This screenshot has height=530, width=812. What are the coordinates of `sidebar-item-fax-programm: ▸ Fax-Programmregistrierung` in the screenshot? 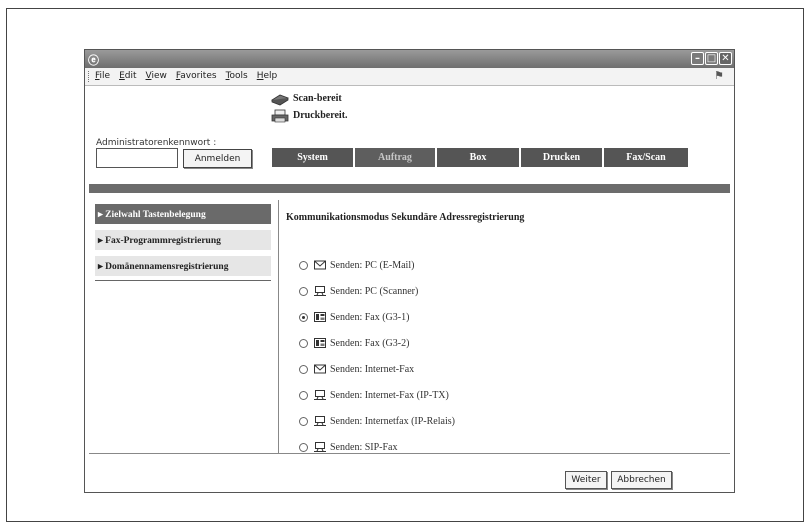 It's located at (183, 240).